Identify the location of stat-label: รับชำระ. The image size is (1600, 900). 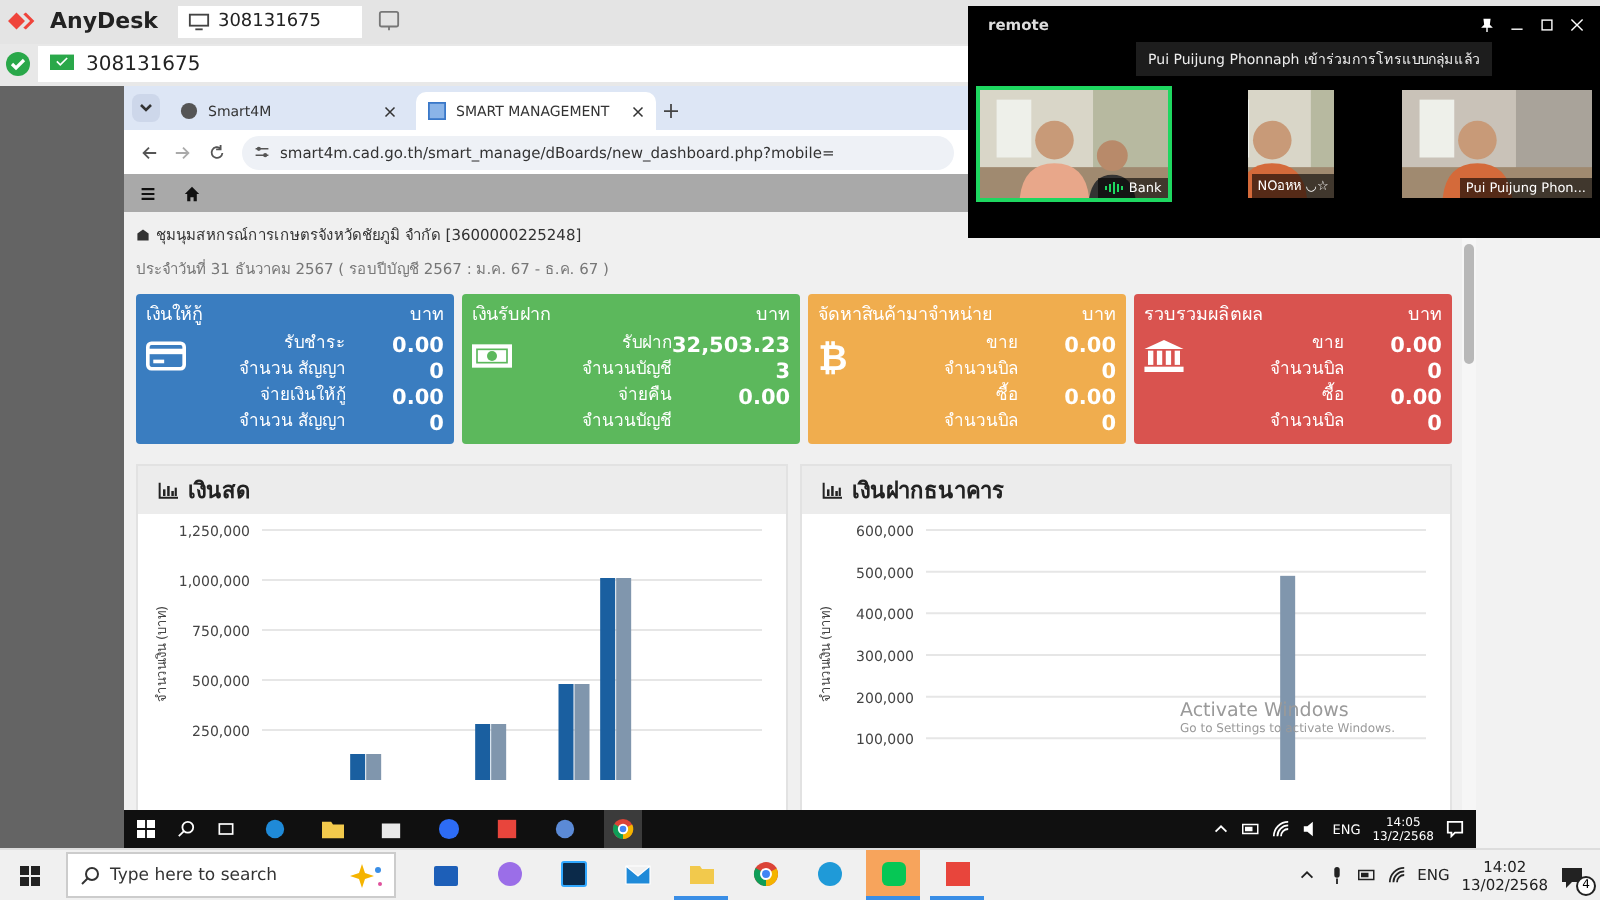
(314, 345).